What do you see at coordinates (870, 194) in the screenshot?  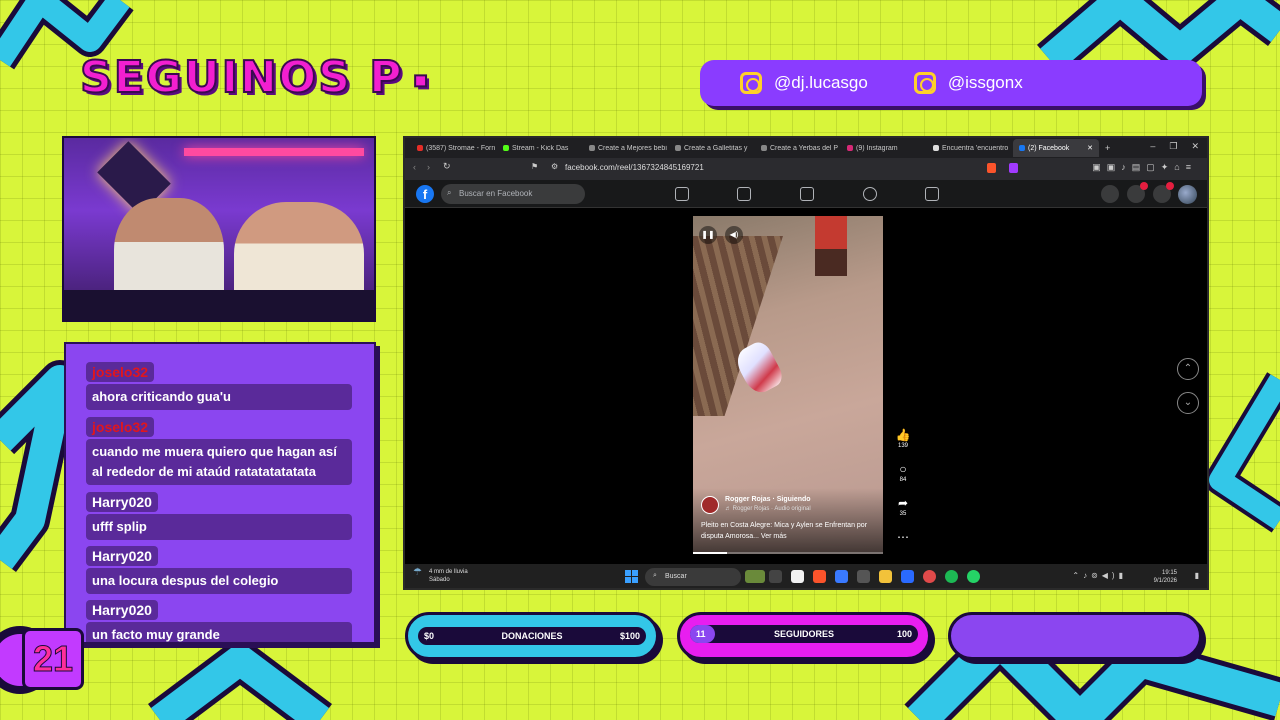 I see `groups-icon` at bounding box center [870, 194].